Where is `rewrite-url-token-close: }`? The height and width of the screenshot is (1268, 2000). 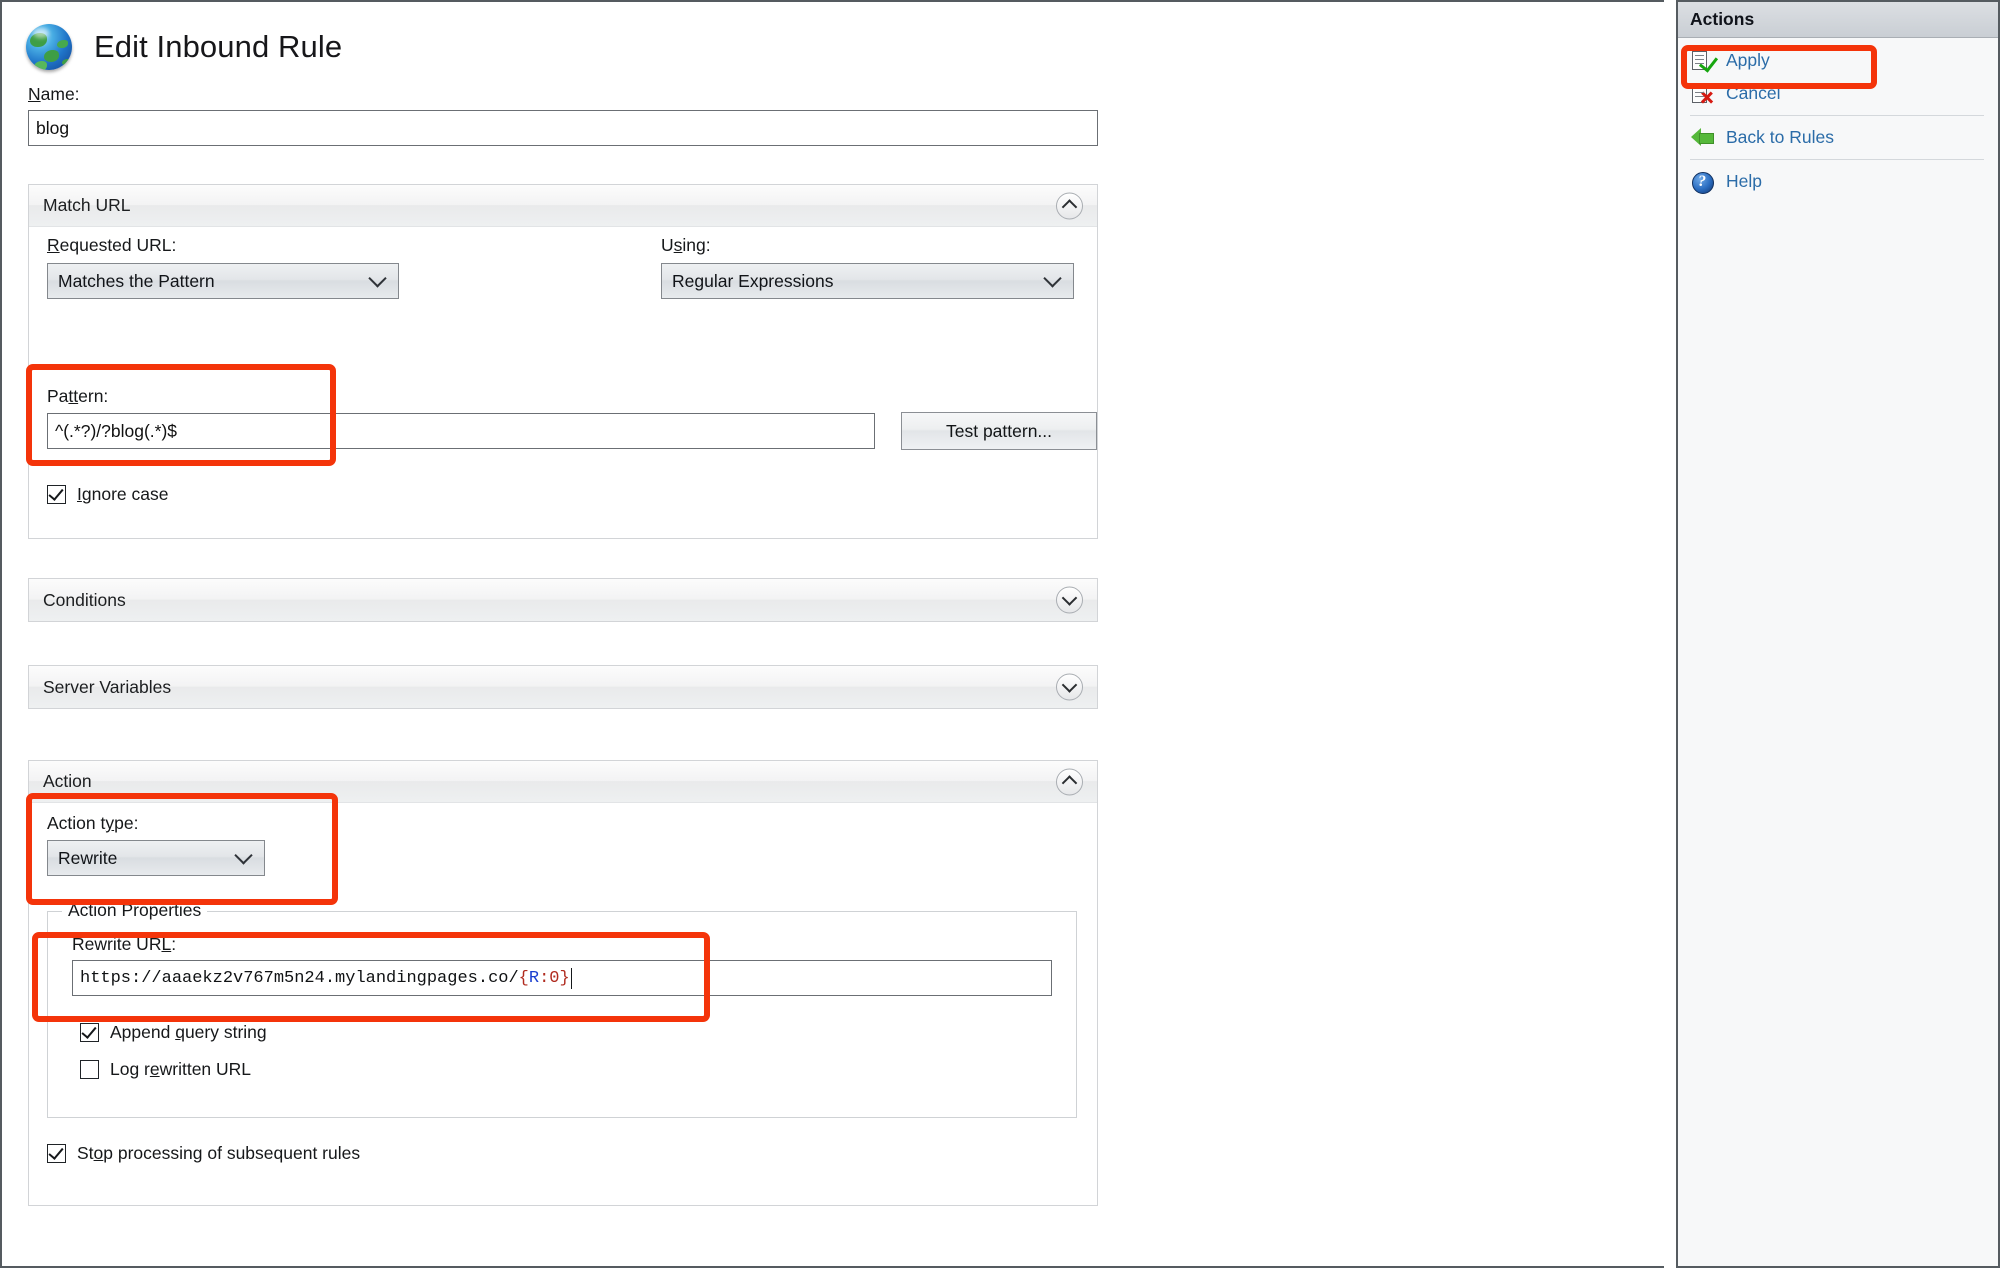 rewrite-url-token-close: } is located at coordinates (564, 978).